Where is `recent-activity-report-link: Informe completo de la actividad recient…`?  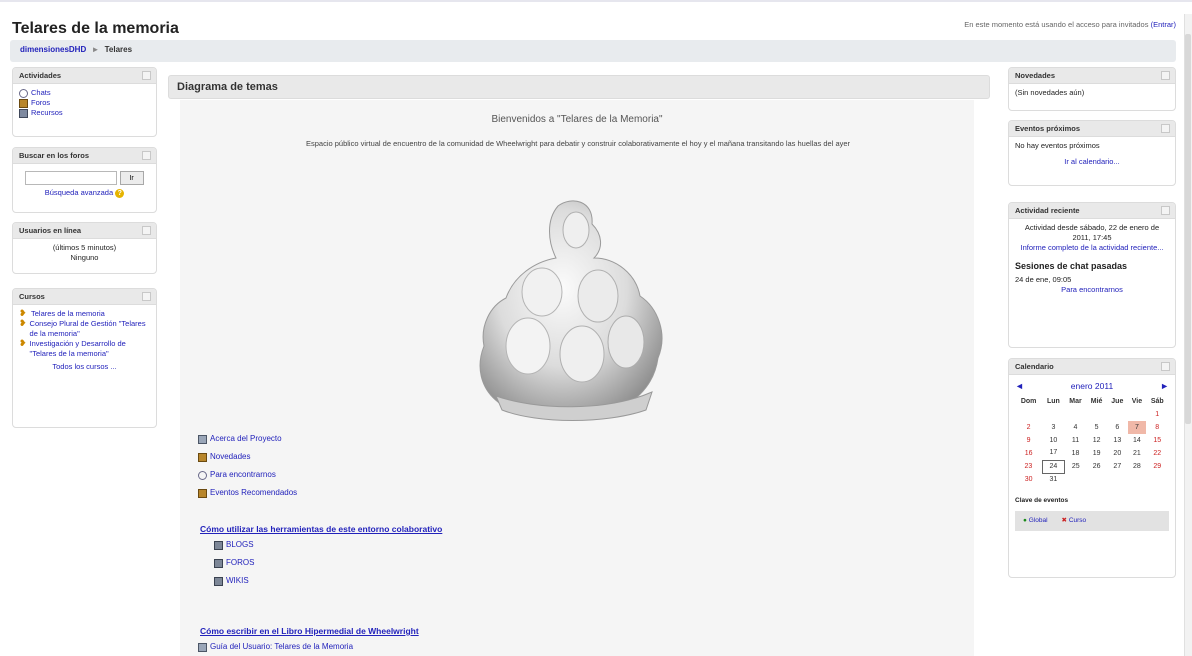 recent-activity-report-link: Informe completo de la actividad recient… is located at coordinates (1092, 247).